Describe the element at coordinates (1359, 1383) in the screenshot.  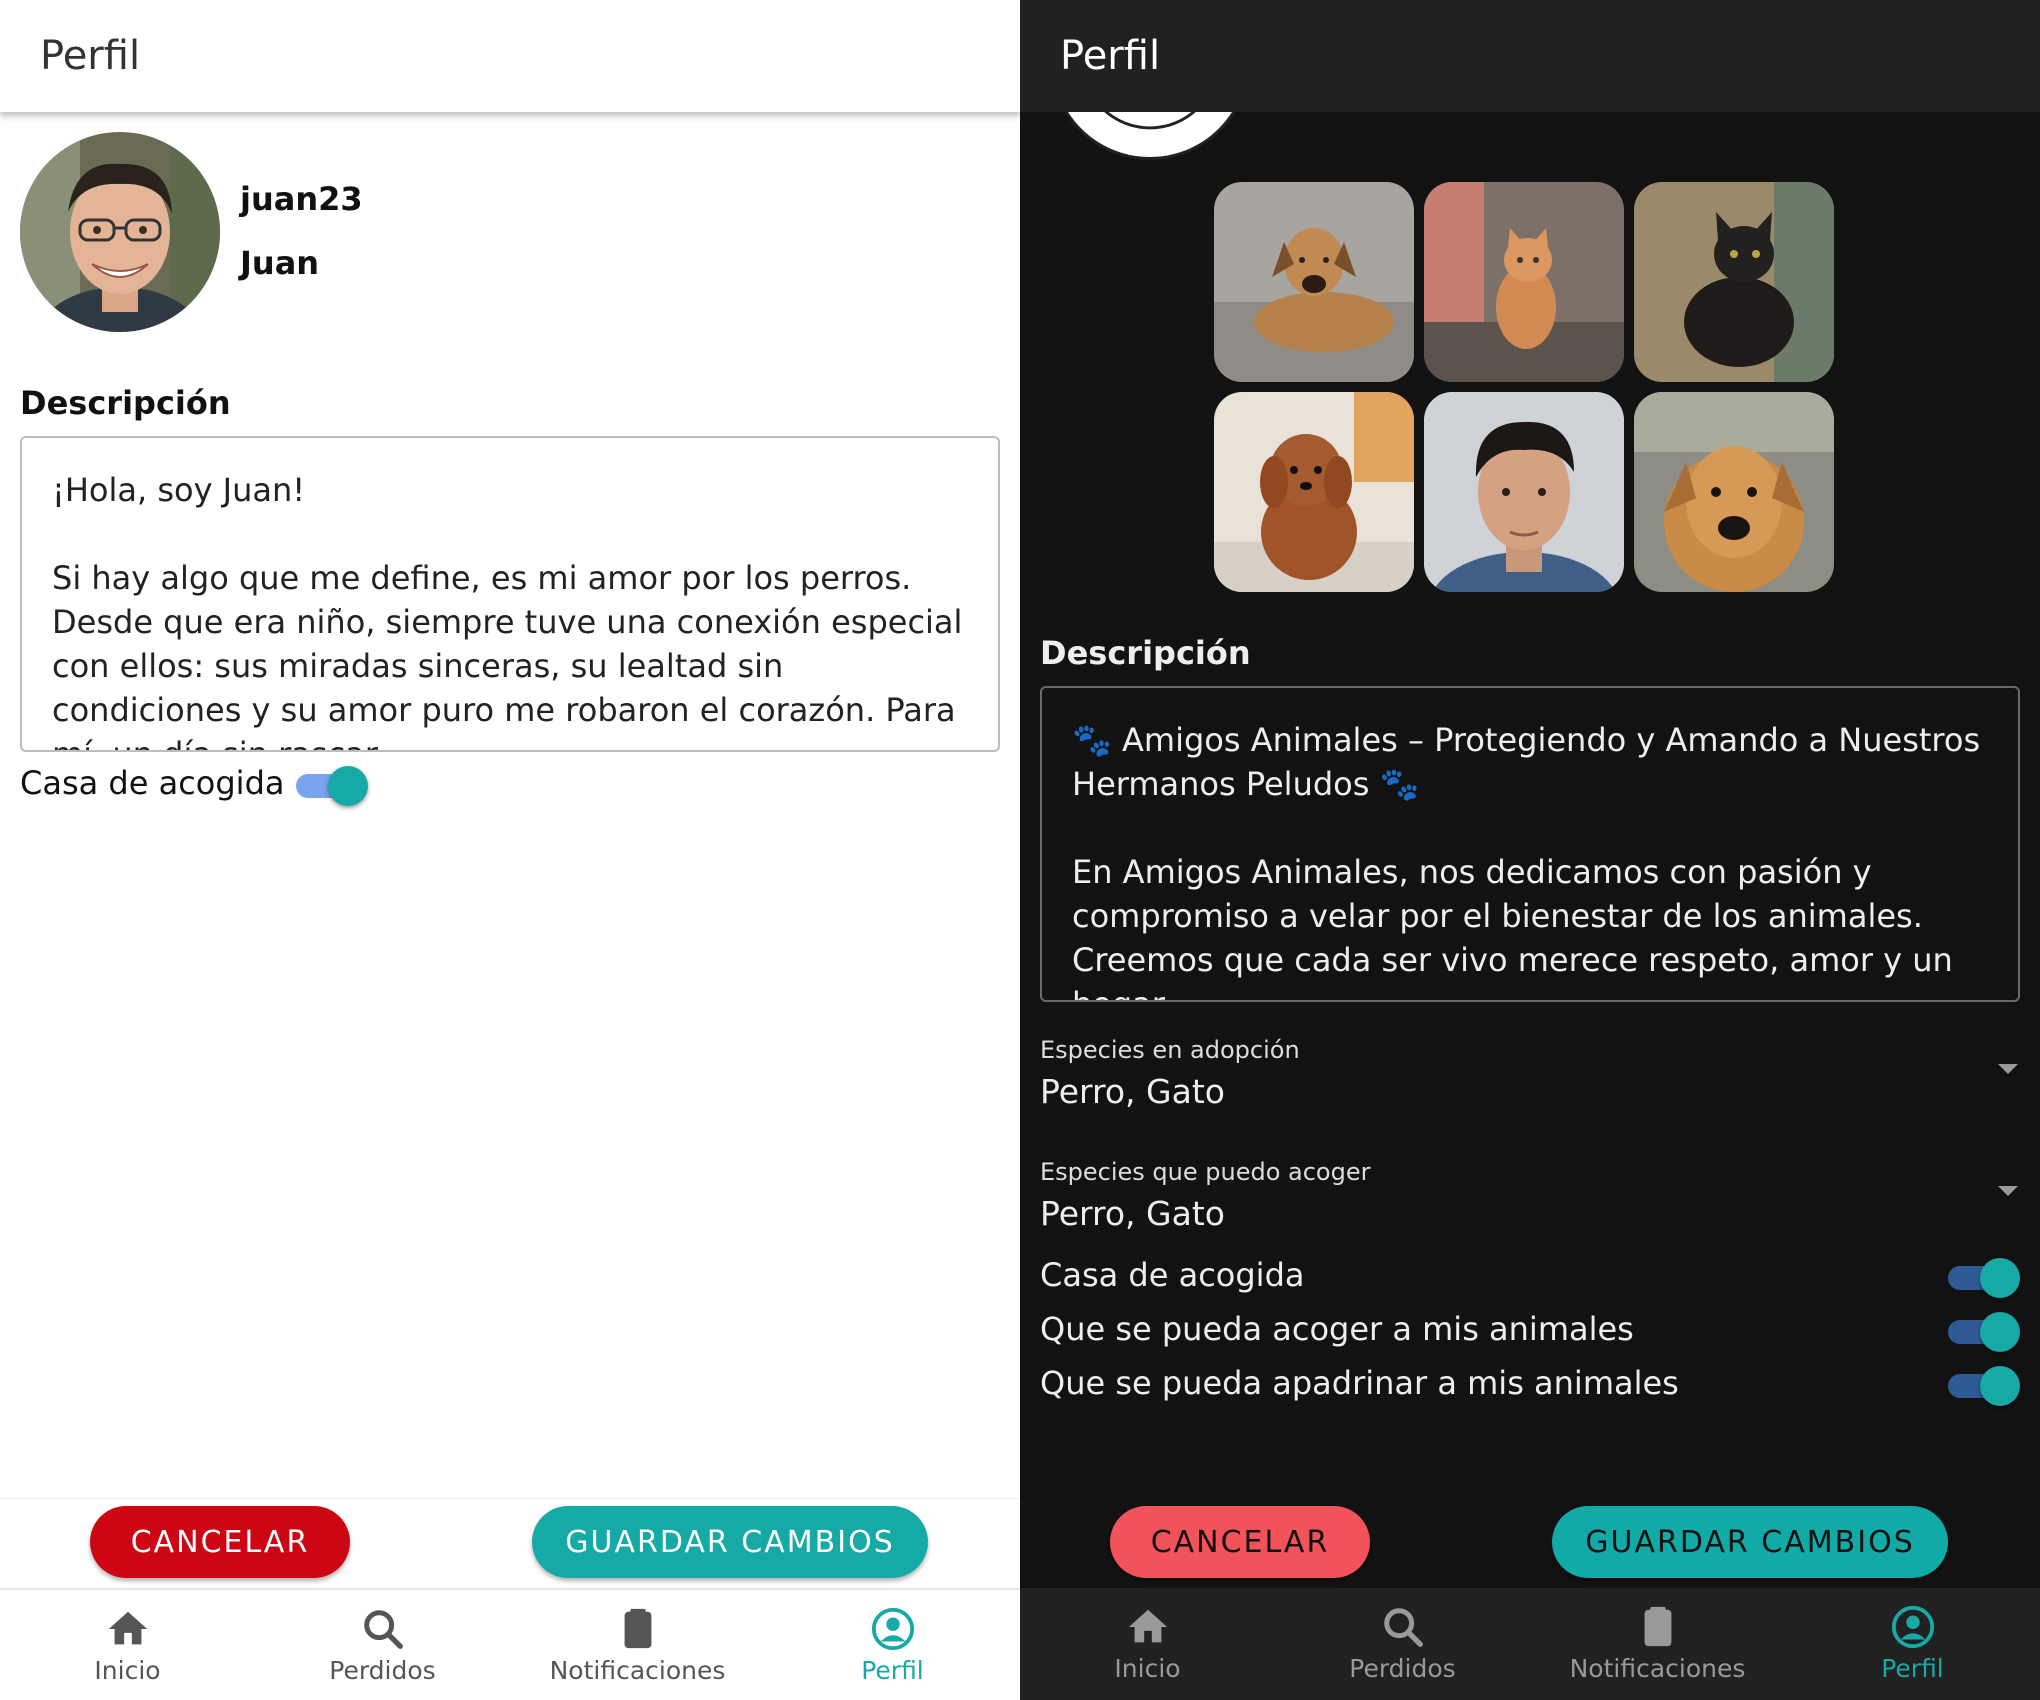
I see `allow-sponsor-toggle-label: Que se pueda apadrinar a mis animales` at that location.